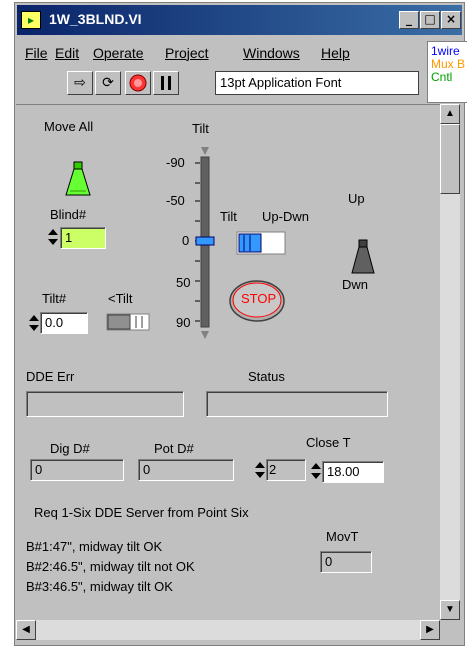 The image size is (467, 648). What do you see at coordinates (356, 198) in the screenshot?
I see `up-label: Up` at bounding box center [356, 198].